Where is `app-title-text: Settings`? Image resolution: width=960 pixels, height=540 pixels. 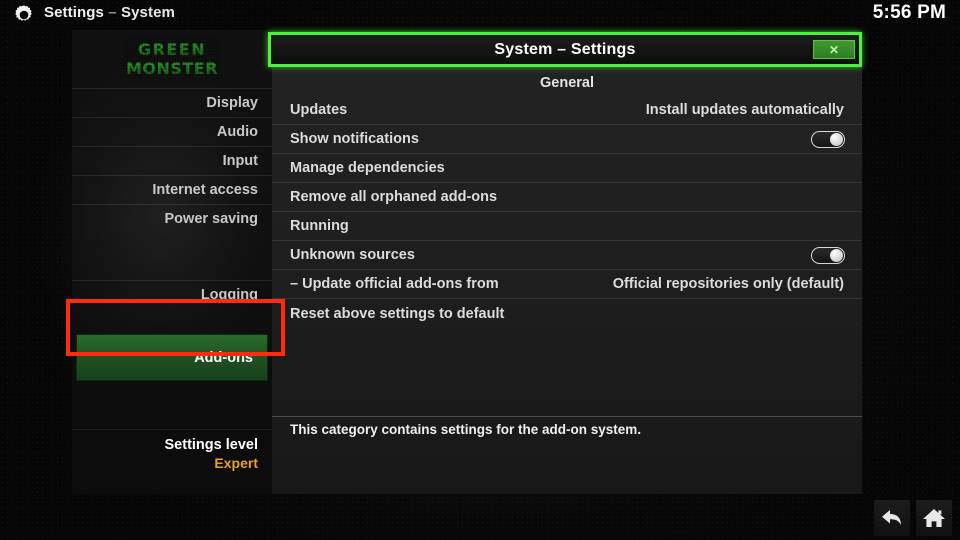 app-title-text: Settings is located at coordinates (74, 12).